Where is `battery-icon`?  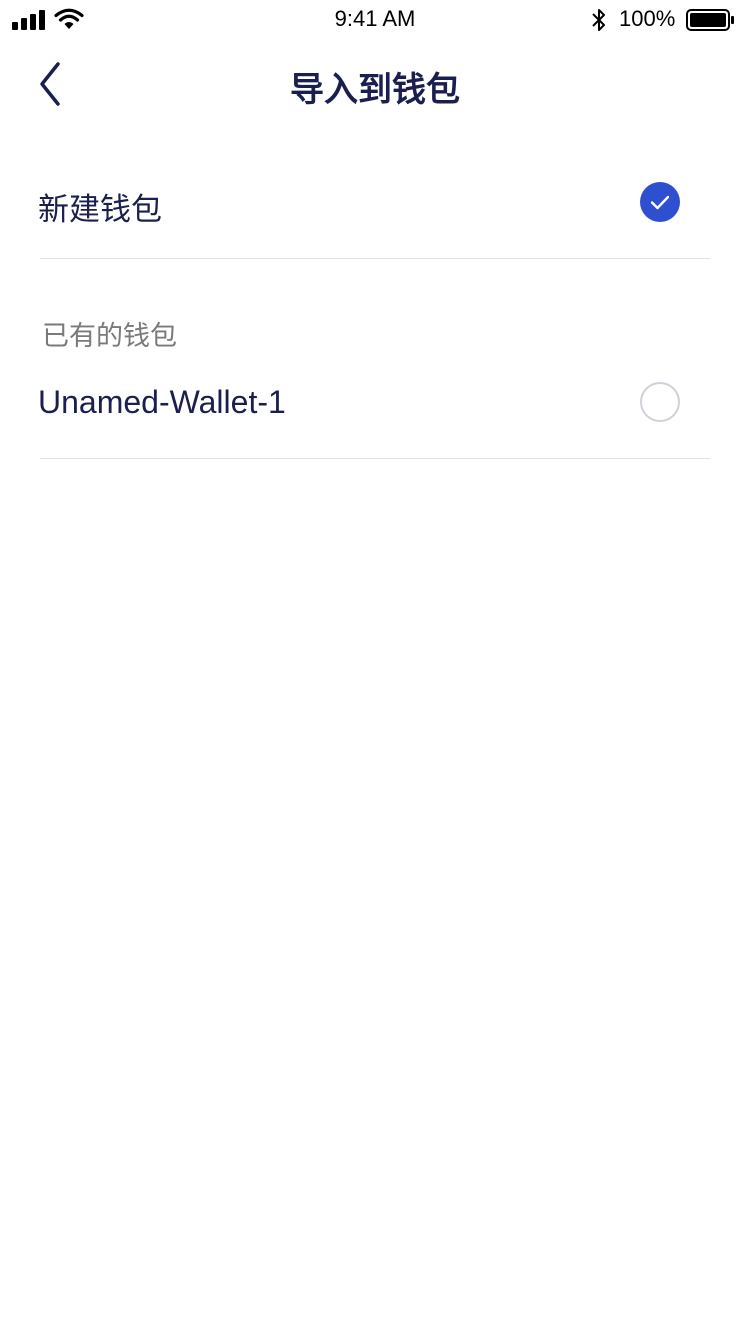 battery-icon is located at coordinates (710, 20).